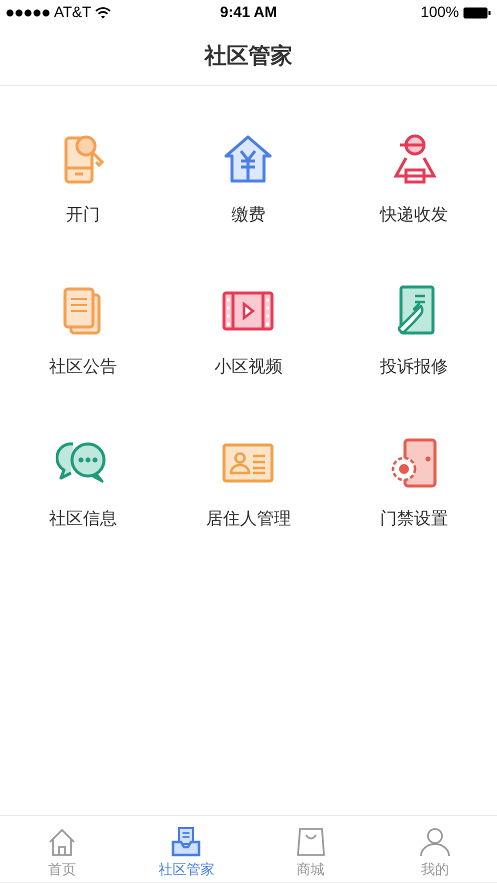 Image resolution: width=497 pixels, height=883 pixels. What do you see at coordinates (82, 519) in the screenshot?
I see `tile-label: 社区信息` at bounding box center [82, 519].